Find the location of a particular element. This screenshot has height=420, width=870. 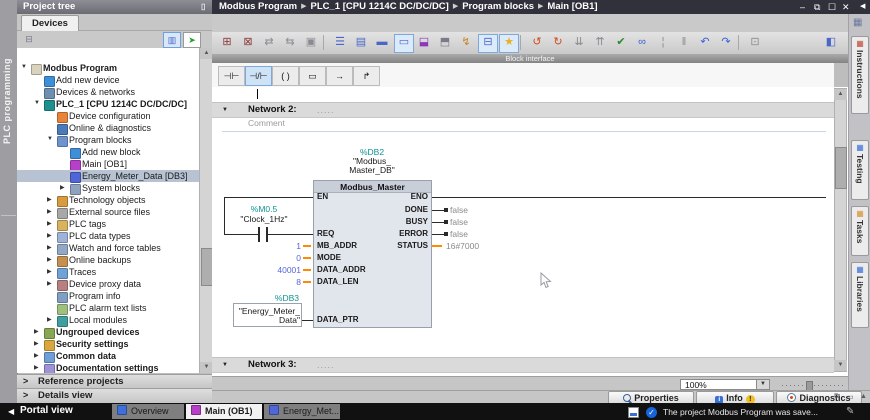

tab-testing: ▦ Testing is located at coordinates (860, 170).